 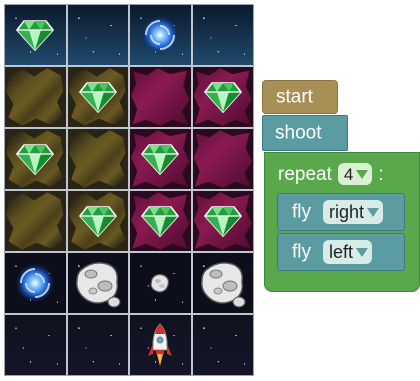 I want to click on repeat-label: repeat, so click(x=305, y=174).